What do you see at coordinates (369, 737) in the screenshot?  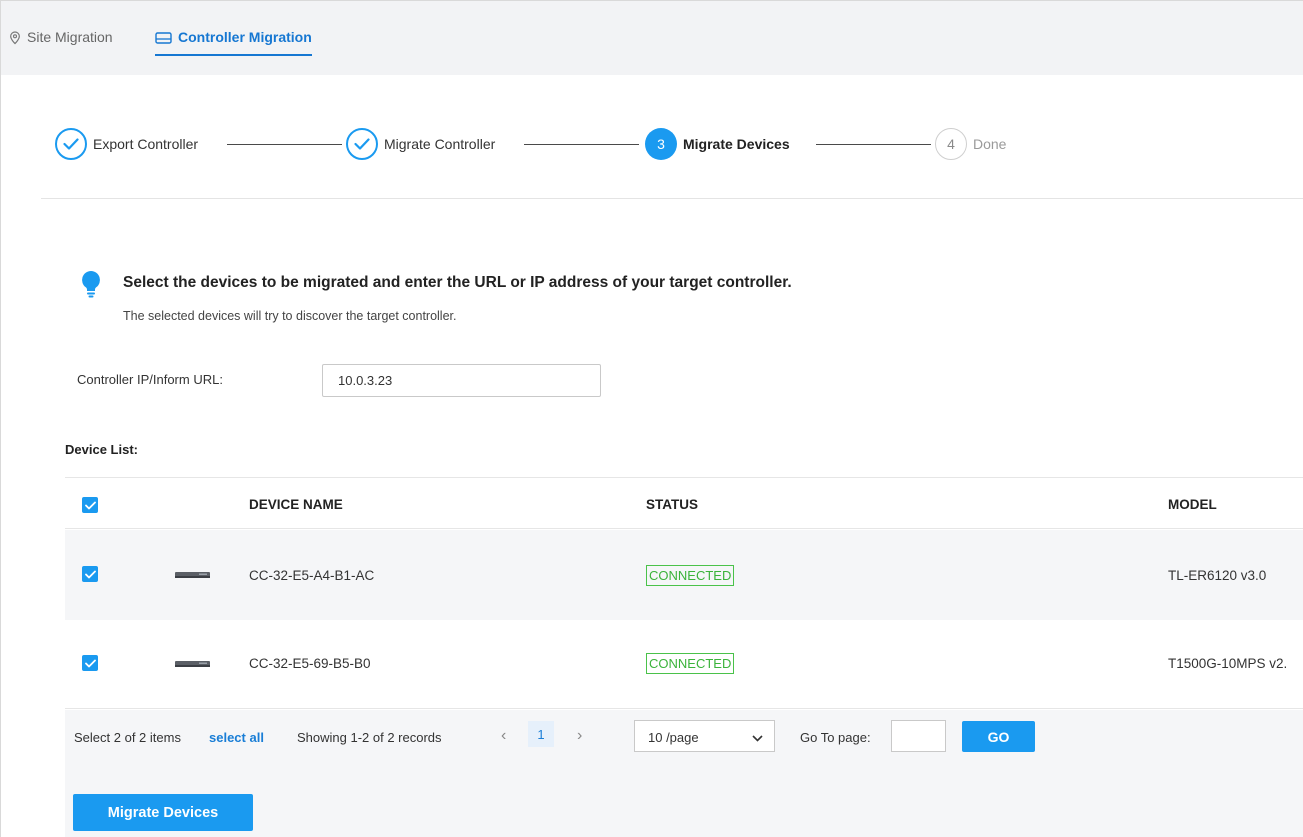 I see `records-summary: Showing 1-2 of 2 records` at bounding box center [369, 737].